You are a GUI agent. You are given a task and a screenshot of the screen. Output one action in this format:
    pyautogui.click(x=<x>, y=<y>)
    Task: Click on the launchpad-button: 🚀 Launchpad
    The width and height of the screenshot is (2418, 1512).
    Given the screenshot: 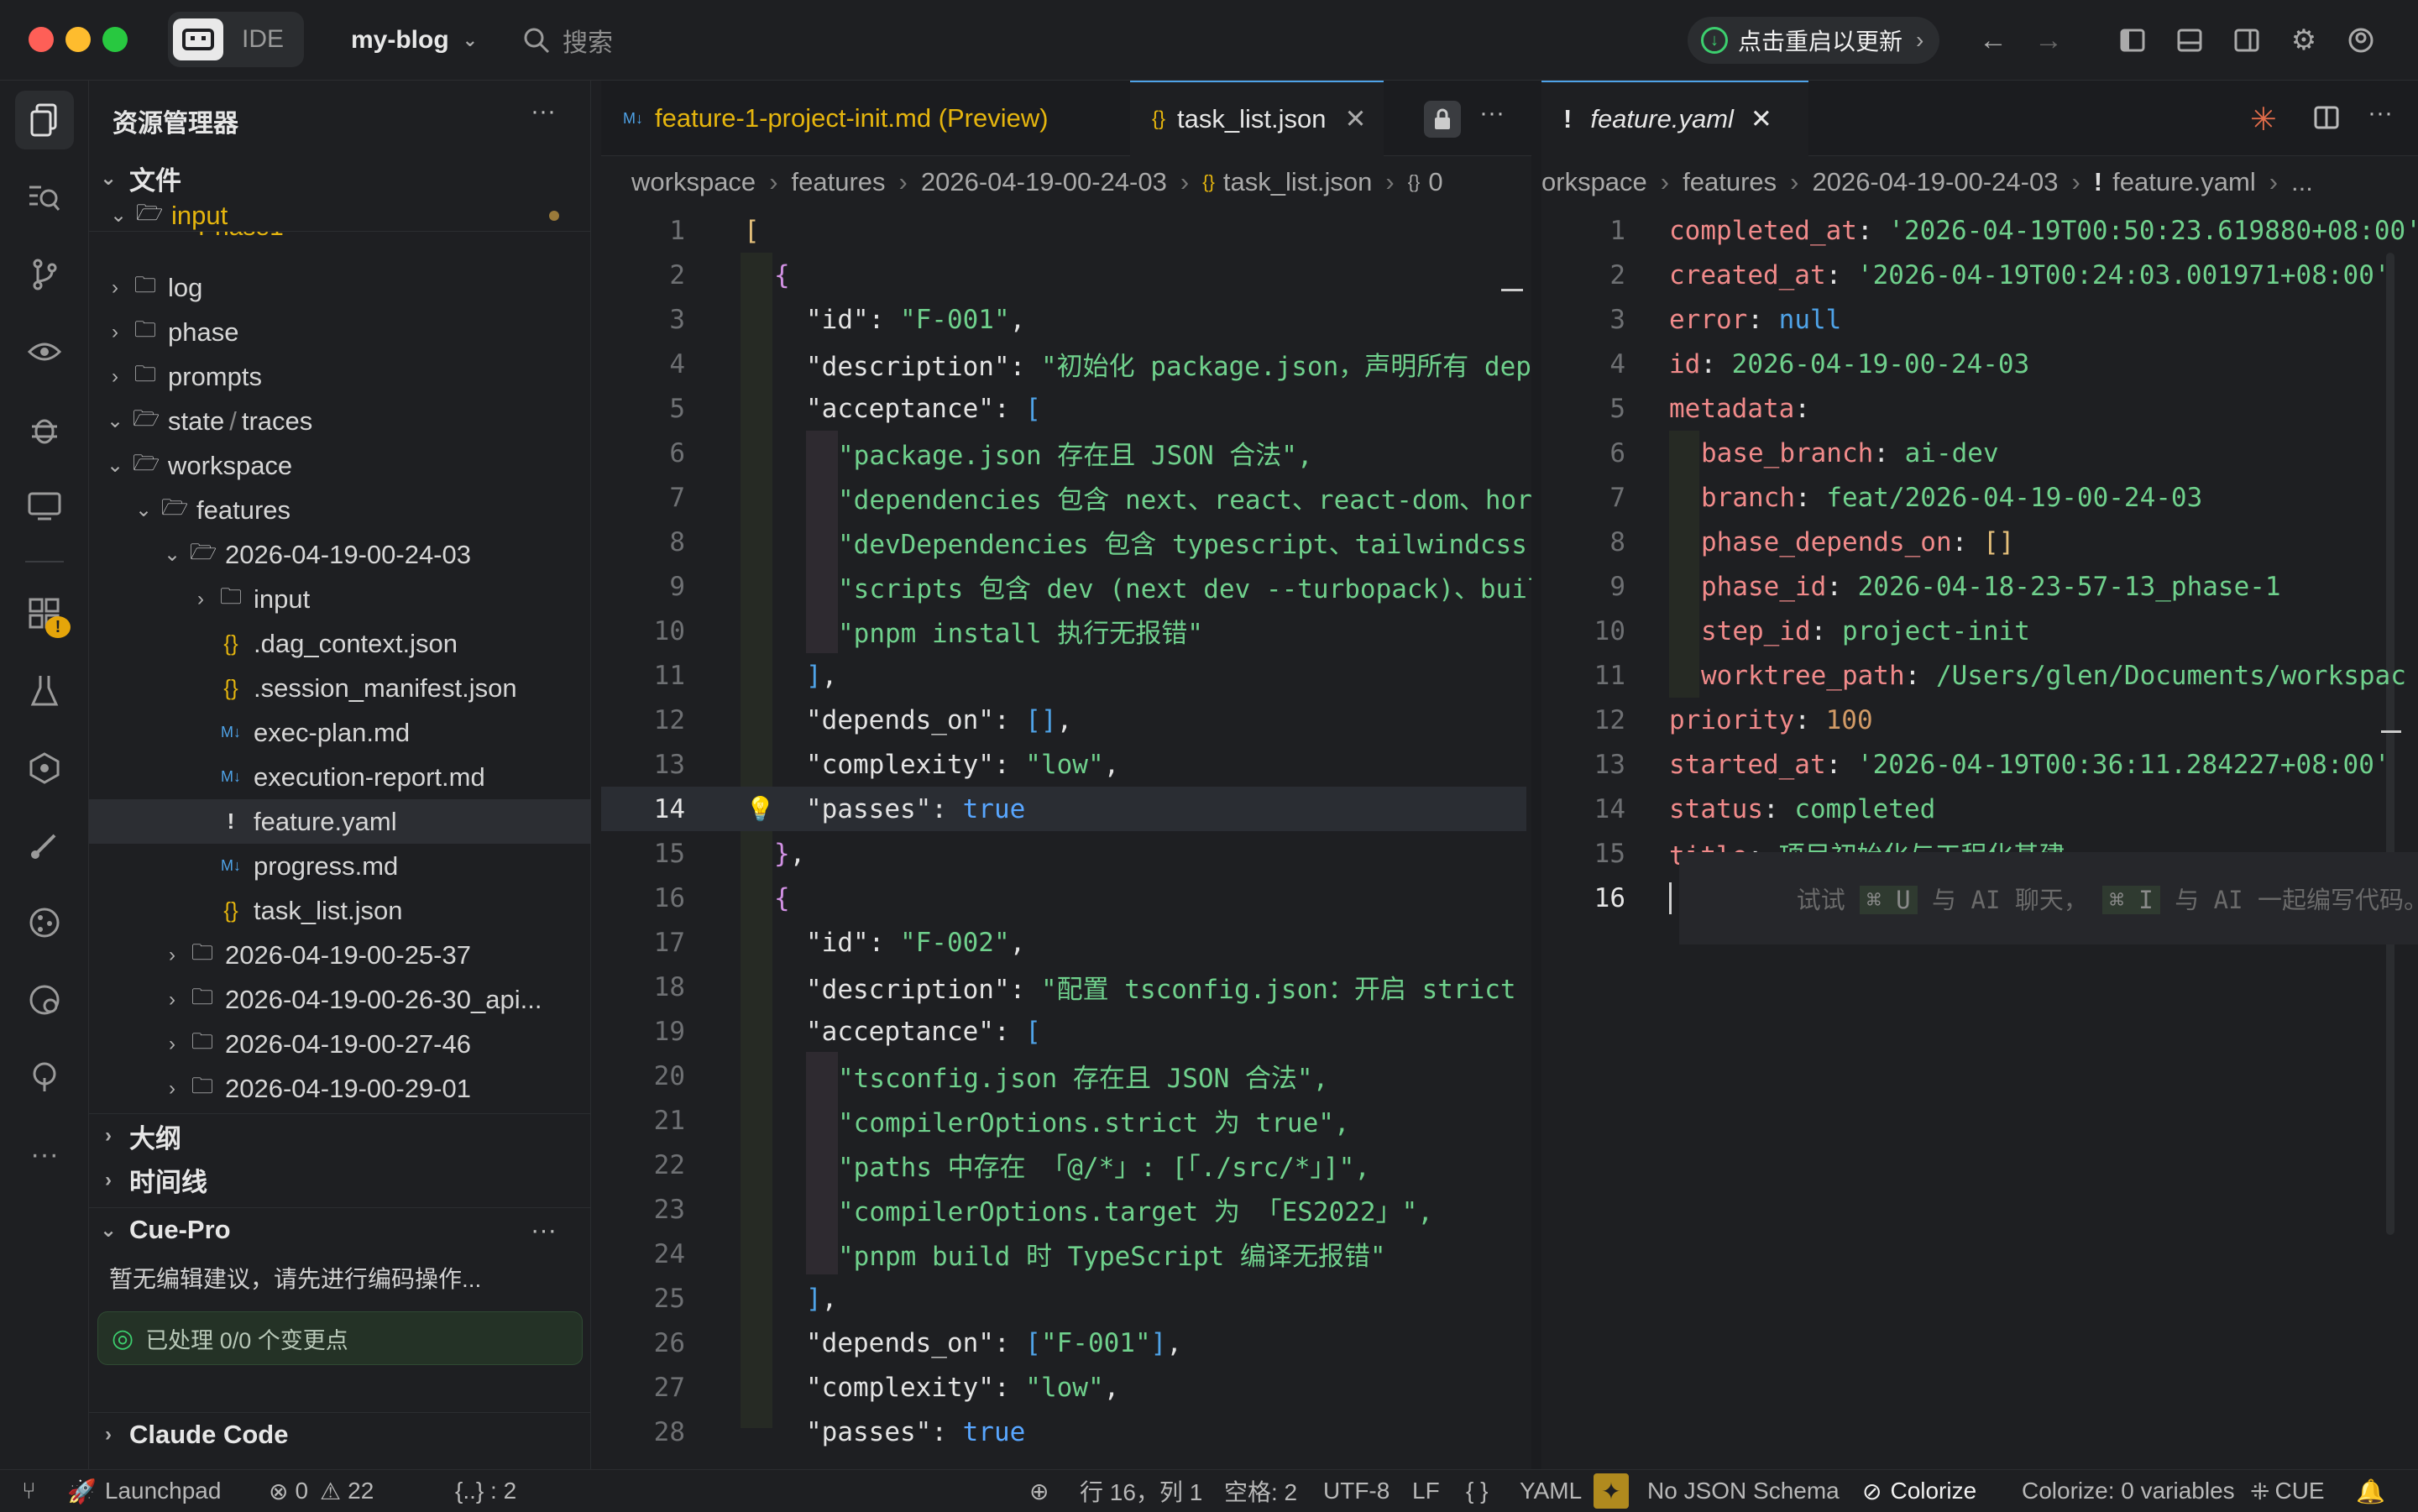 What is the action you would take?
    pyautogui.click(x=144, y=1491)
    